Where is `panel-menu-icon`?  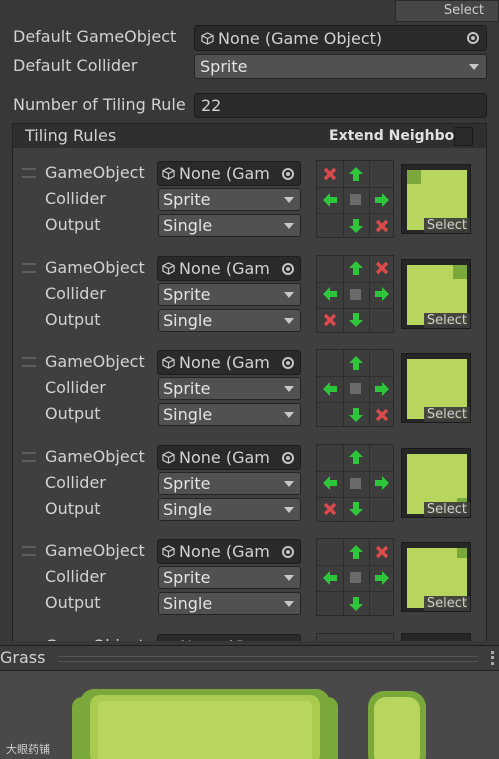 panel-menu-icon is located at coordinates (494, 658).